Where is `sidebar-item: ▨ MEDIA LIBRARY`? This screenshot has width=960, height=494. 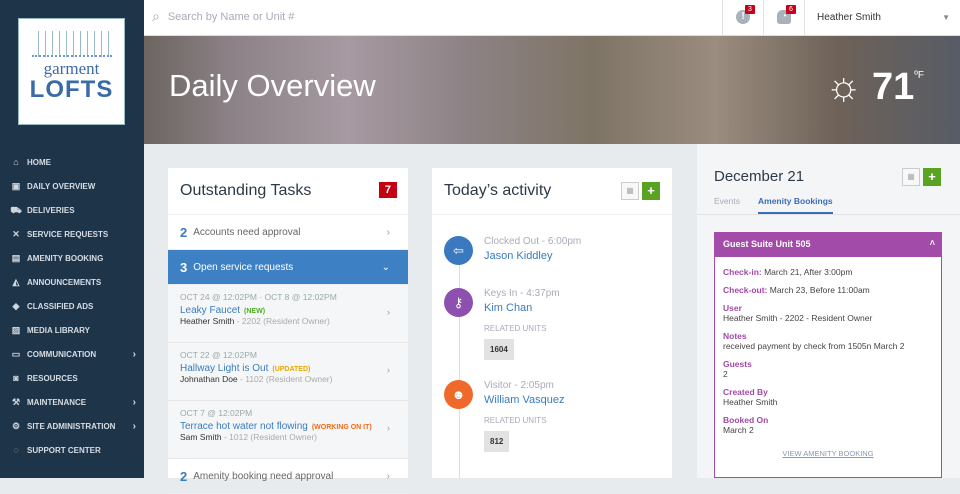 sidebar-item: ▨ MEDIA LIBRARY is located at coordinates (72, 330).